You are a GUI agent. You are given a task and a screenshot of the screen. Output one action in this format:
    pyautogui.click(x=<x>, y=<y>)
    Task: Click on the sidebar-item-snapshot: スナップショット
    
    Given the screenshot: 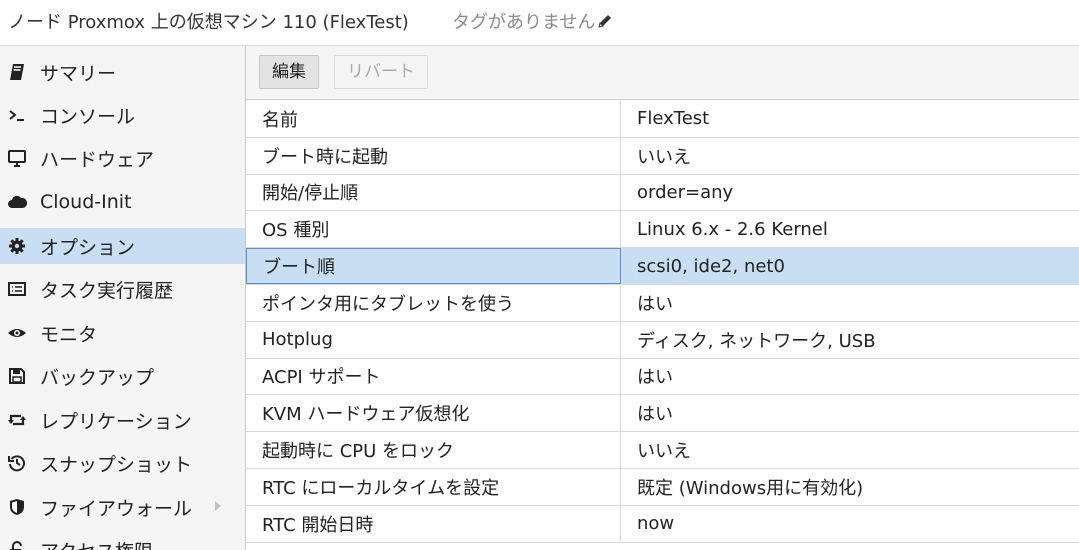 What is the action you would take?
    pyautogui.click(x=122, y=463)
    